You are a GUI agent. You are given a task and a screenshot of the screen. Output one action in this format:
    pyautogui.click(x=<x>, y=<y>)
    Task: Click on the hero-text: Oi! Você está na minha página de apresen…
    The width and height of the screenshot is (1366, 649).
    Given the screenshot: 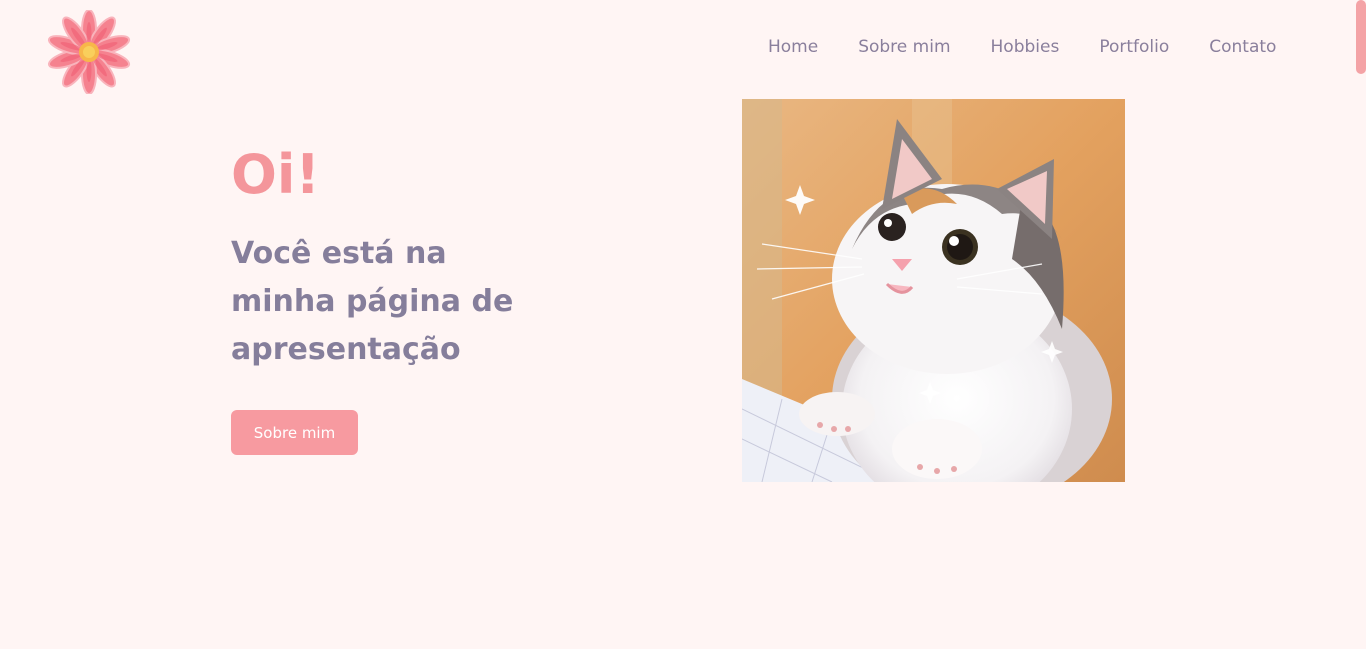 What is the action you would take?
    pyautogui.click(x=411, y=257)
    